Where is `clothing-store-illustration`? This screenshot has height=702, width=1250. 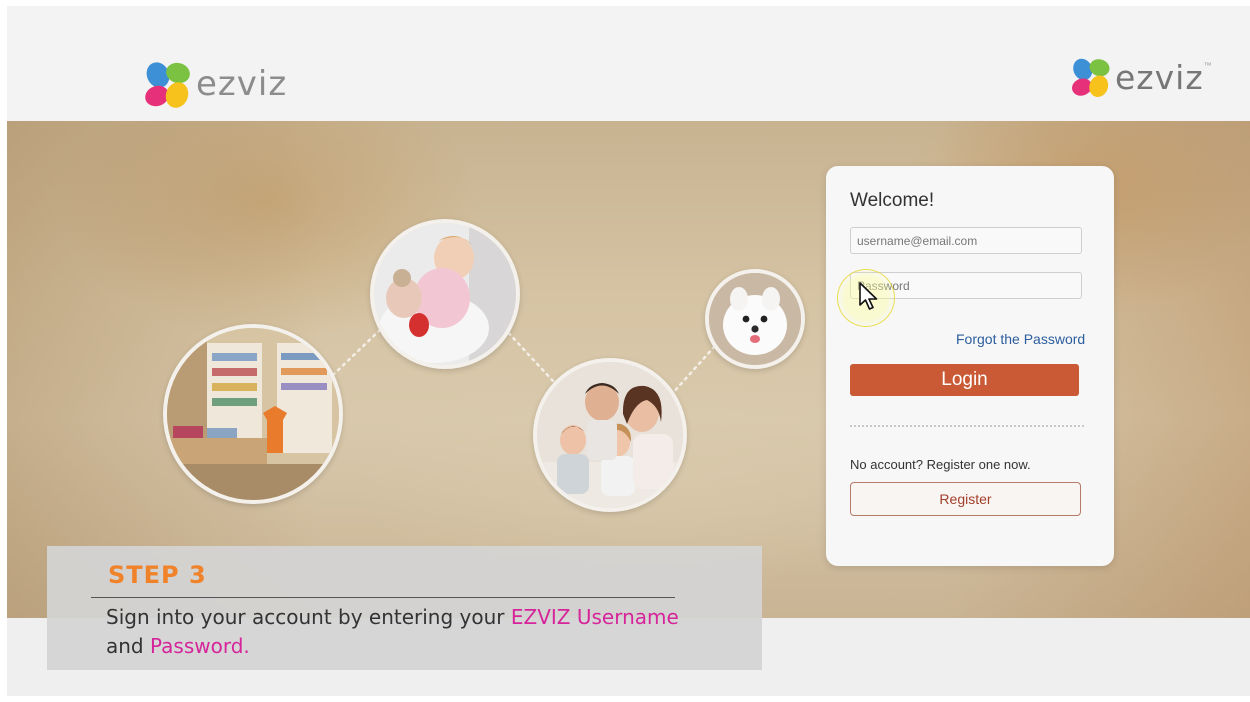
clothing-store-illustration is located at coordinates (253, 414).